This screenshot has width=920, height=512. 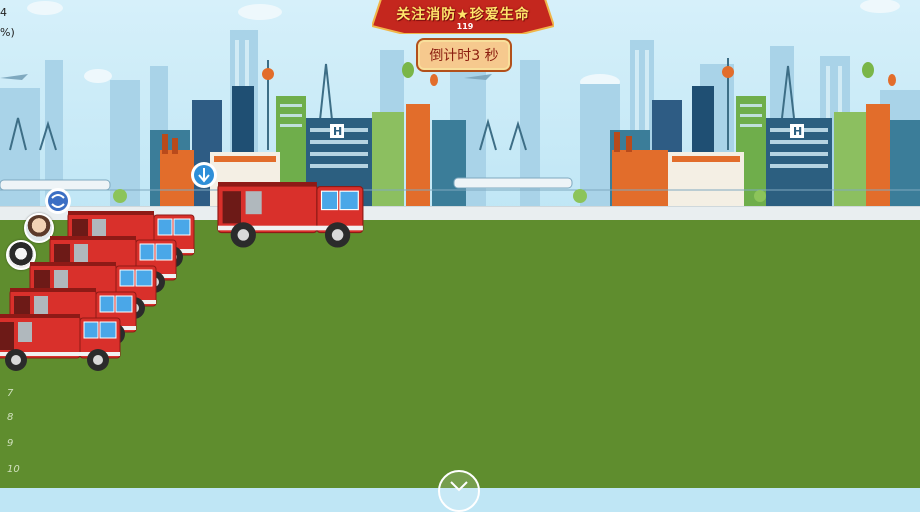 I want to click on chevron-down-icon, so click(x=459, y=486).